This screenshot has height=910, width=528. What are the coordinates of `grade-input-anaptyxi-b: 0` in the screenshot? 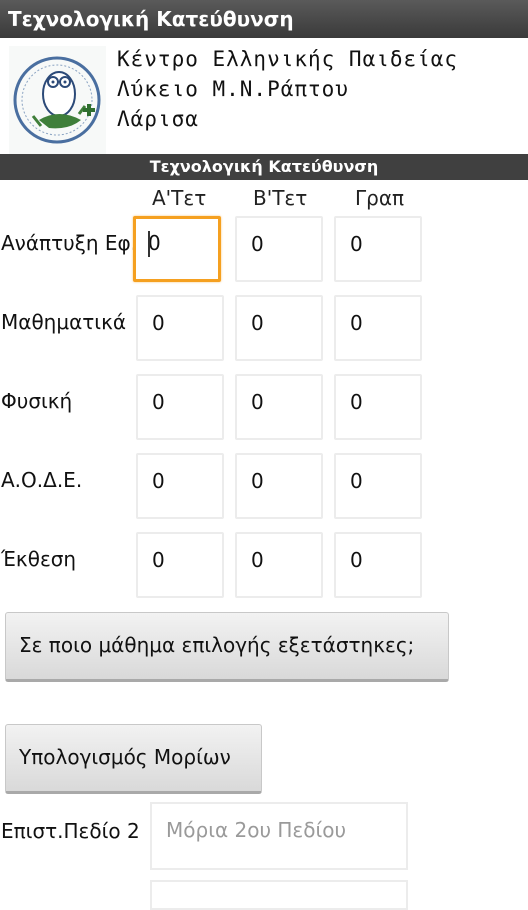 It's located at (279, 249).